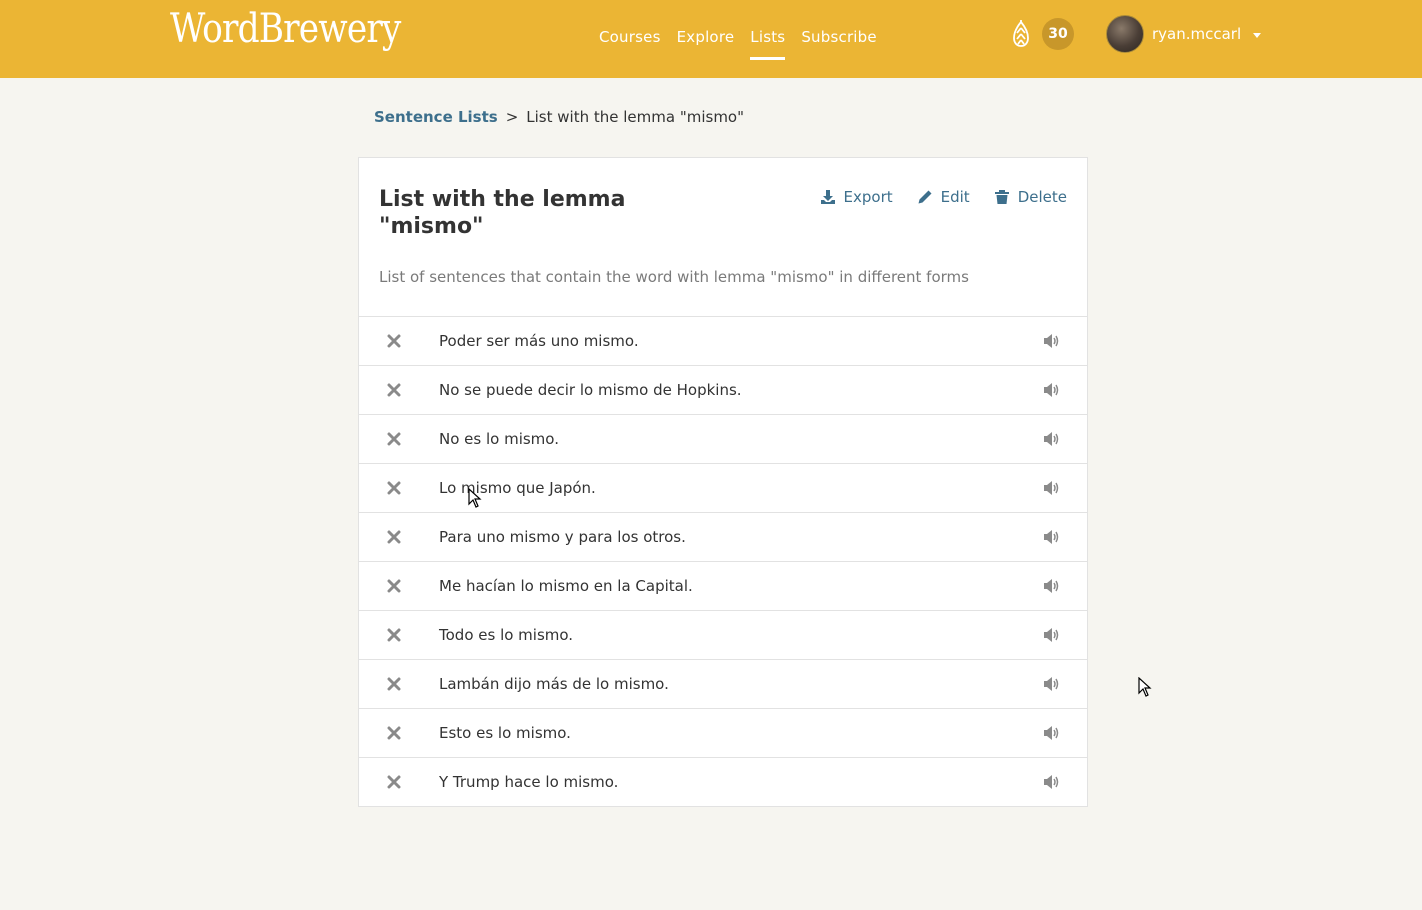  What do you see at coordinates (868, 197) in the screenshot?
I see `export-label: Export` at bounding box center [868, 197].